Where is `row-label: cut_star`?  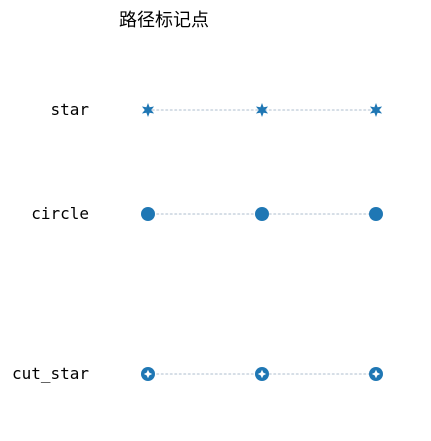 row-label: cut_star is located at coordinates (50, 373).